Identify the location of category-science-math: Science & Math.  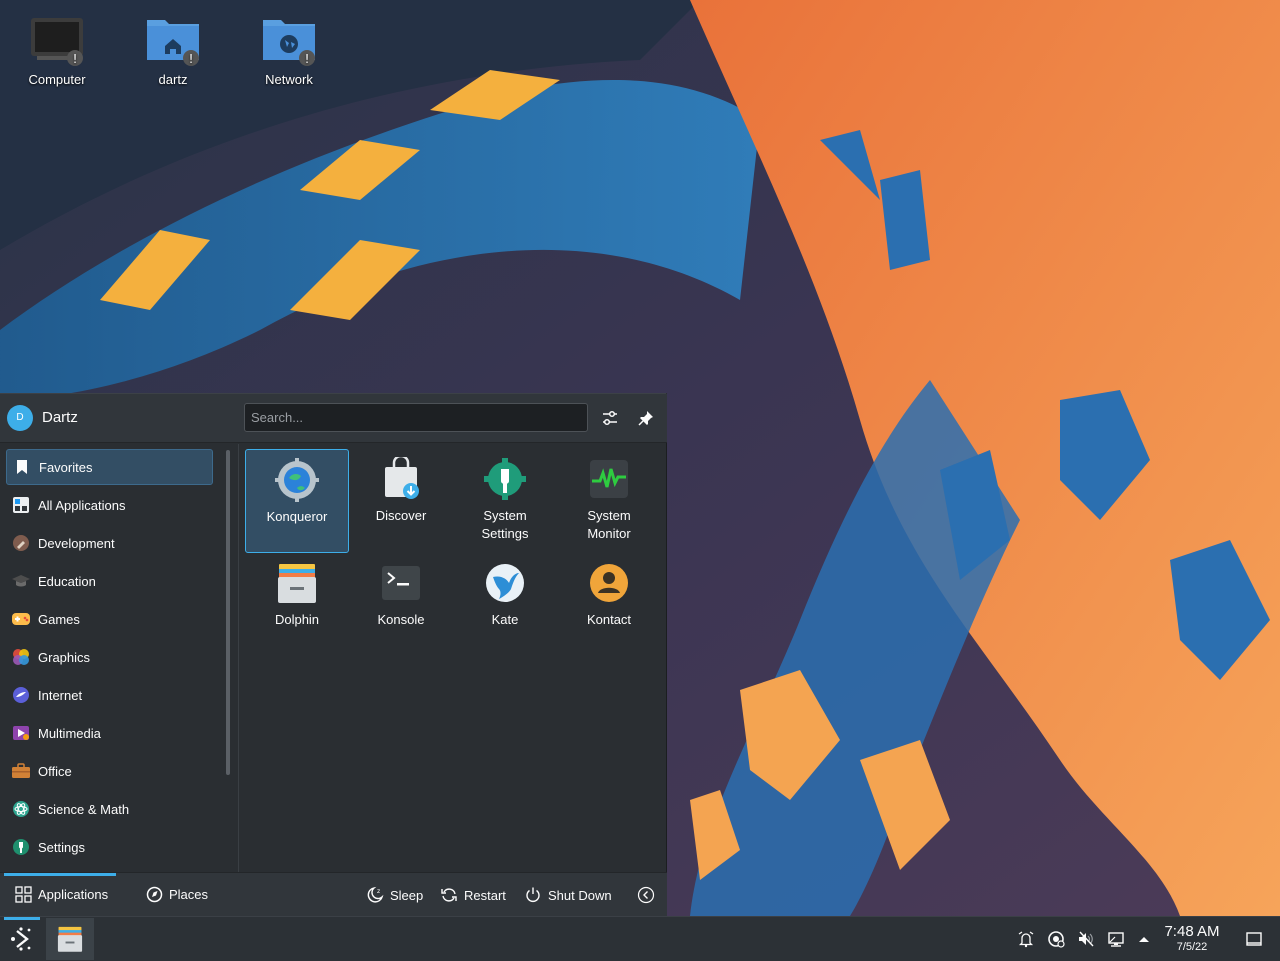
(109, 809).